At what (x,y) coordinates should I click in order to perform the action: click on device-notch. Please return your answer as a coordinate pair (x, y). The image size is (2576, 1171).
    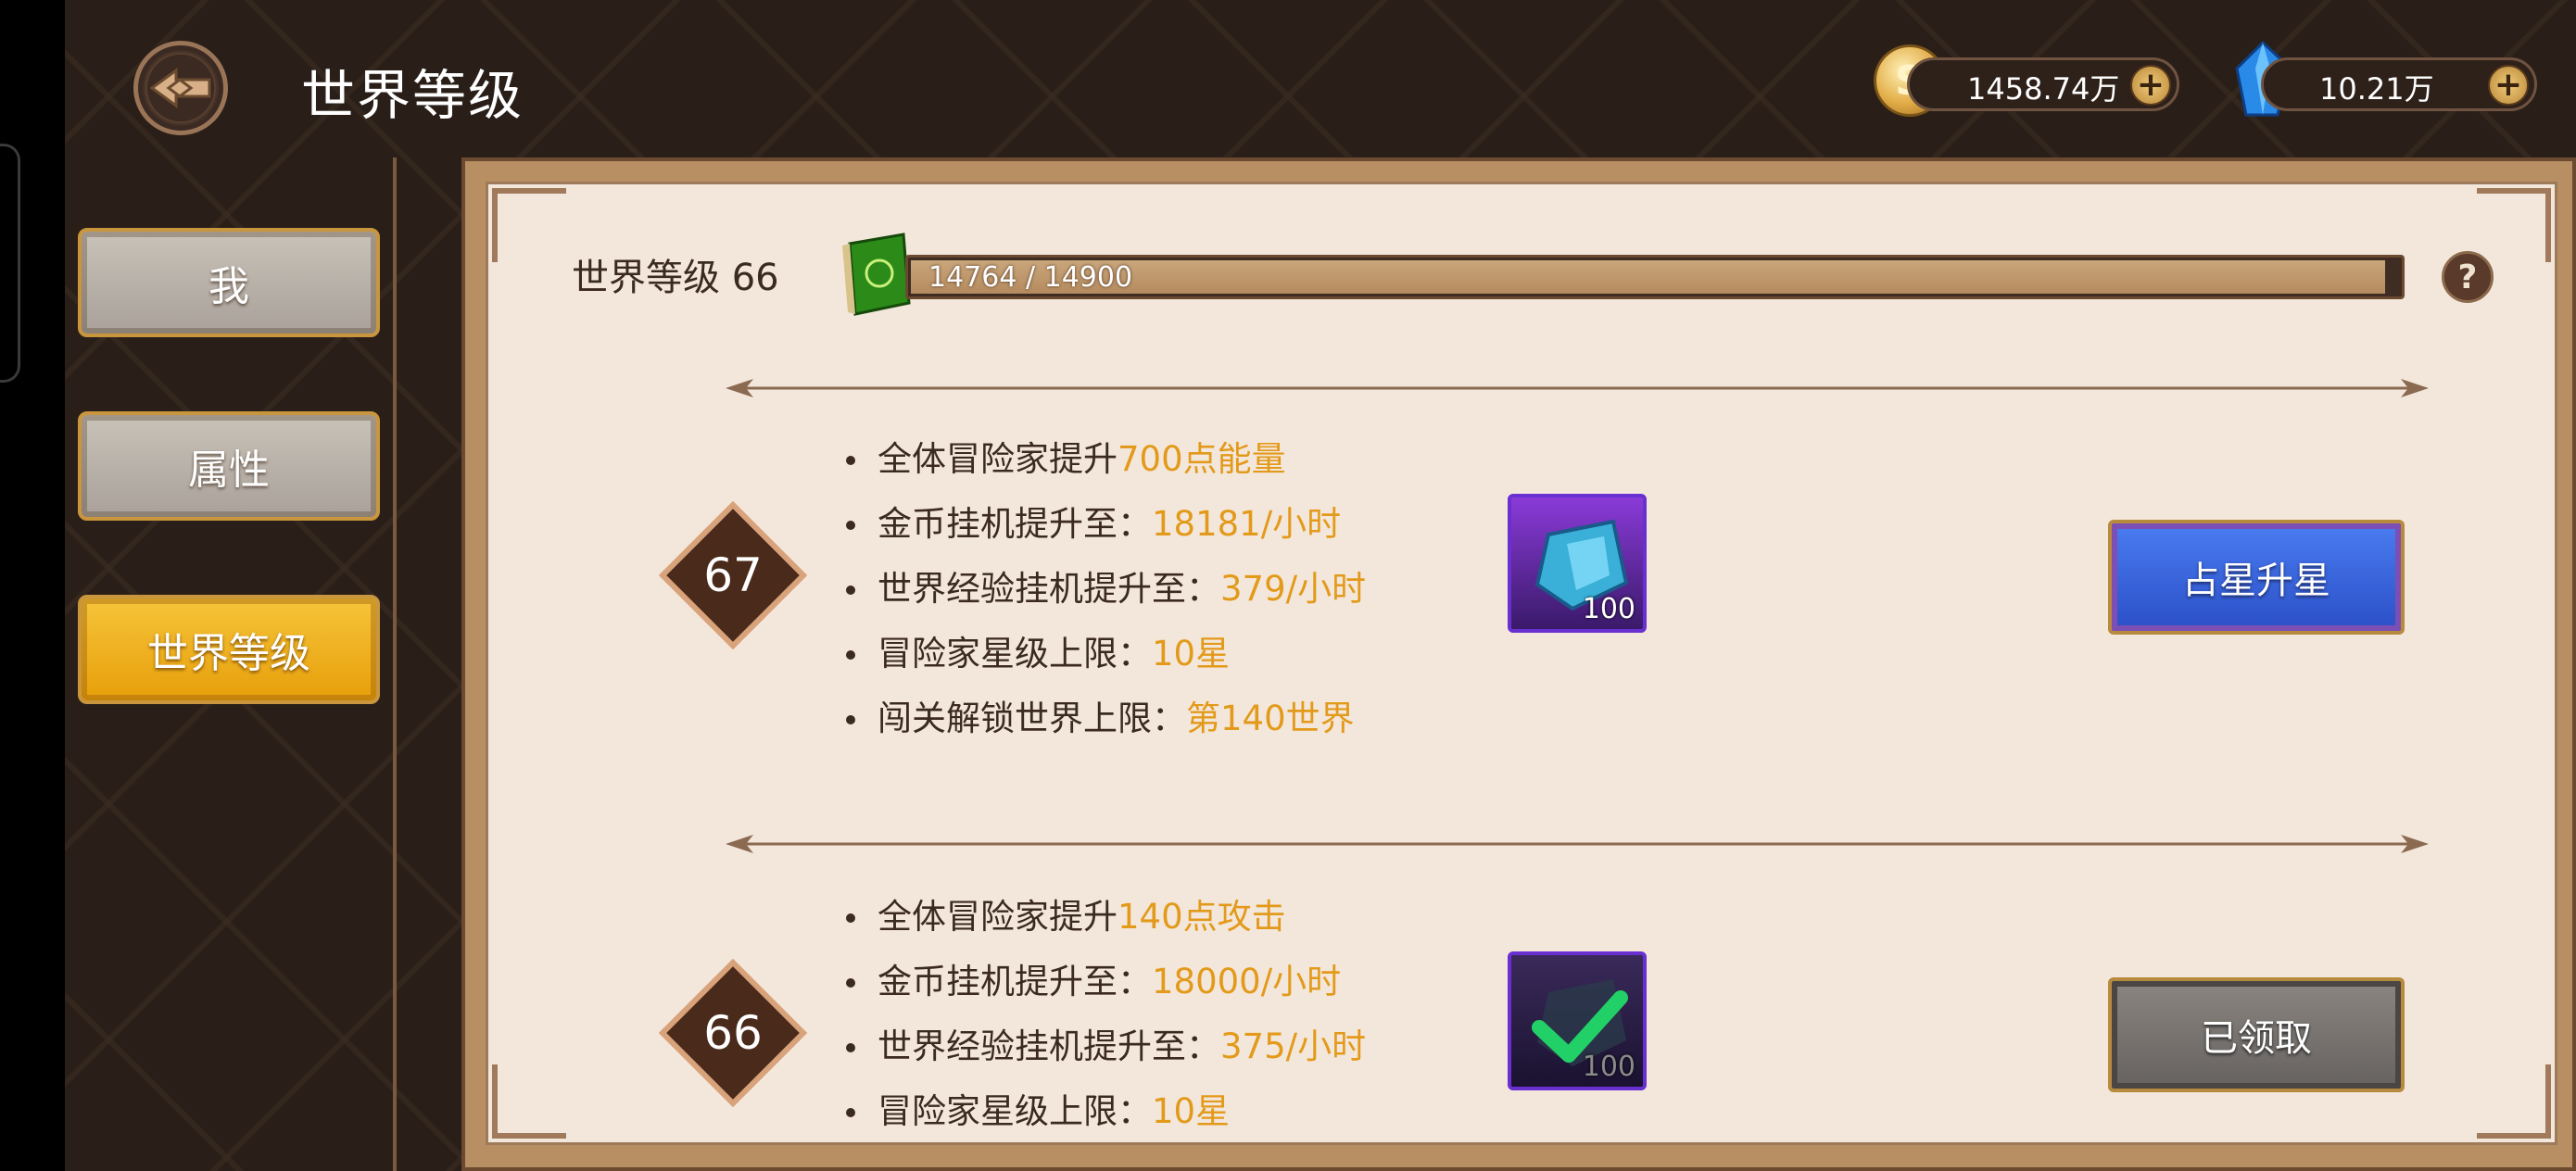
    Looking at the image, I should click on (10, 263).